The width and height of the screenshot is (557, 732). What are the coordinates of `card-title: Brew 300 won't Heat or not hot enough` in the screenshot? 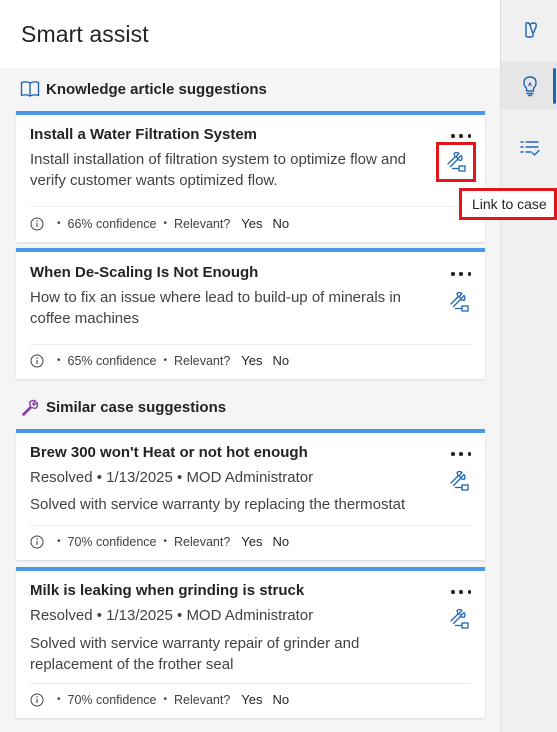 It's located at (169, 452).